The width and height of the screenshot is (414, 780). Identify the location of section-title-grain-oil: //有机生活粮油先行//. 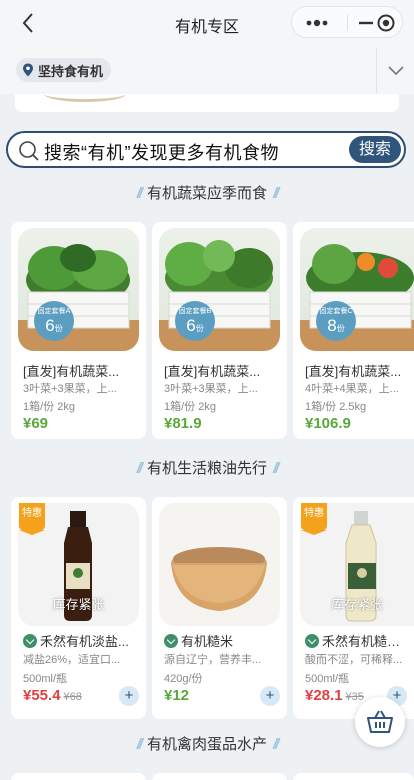
(207, 469).